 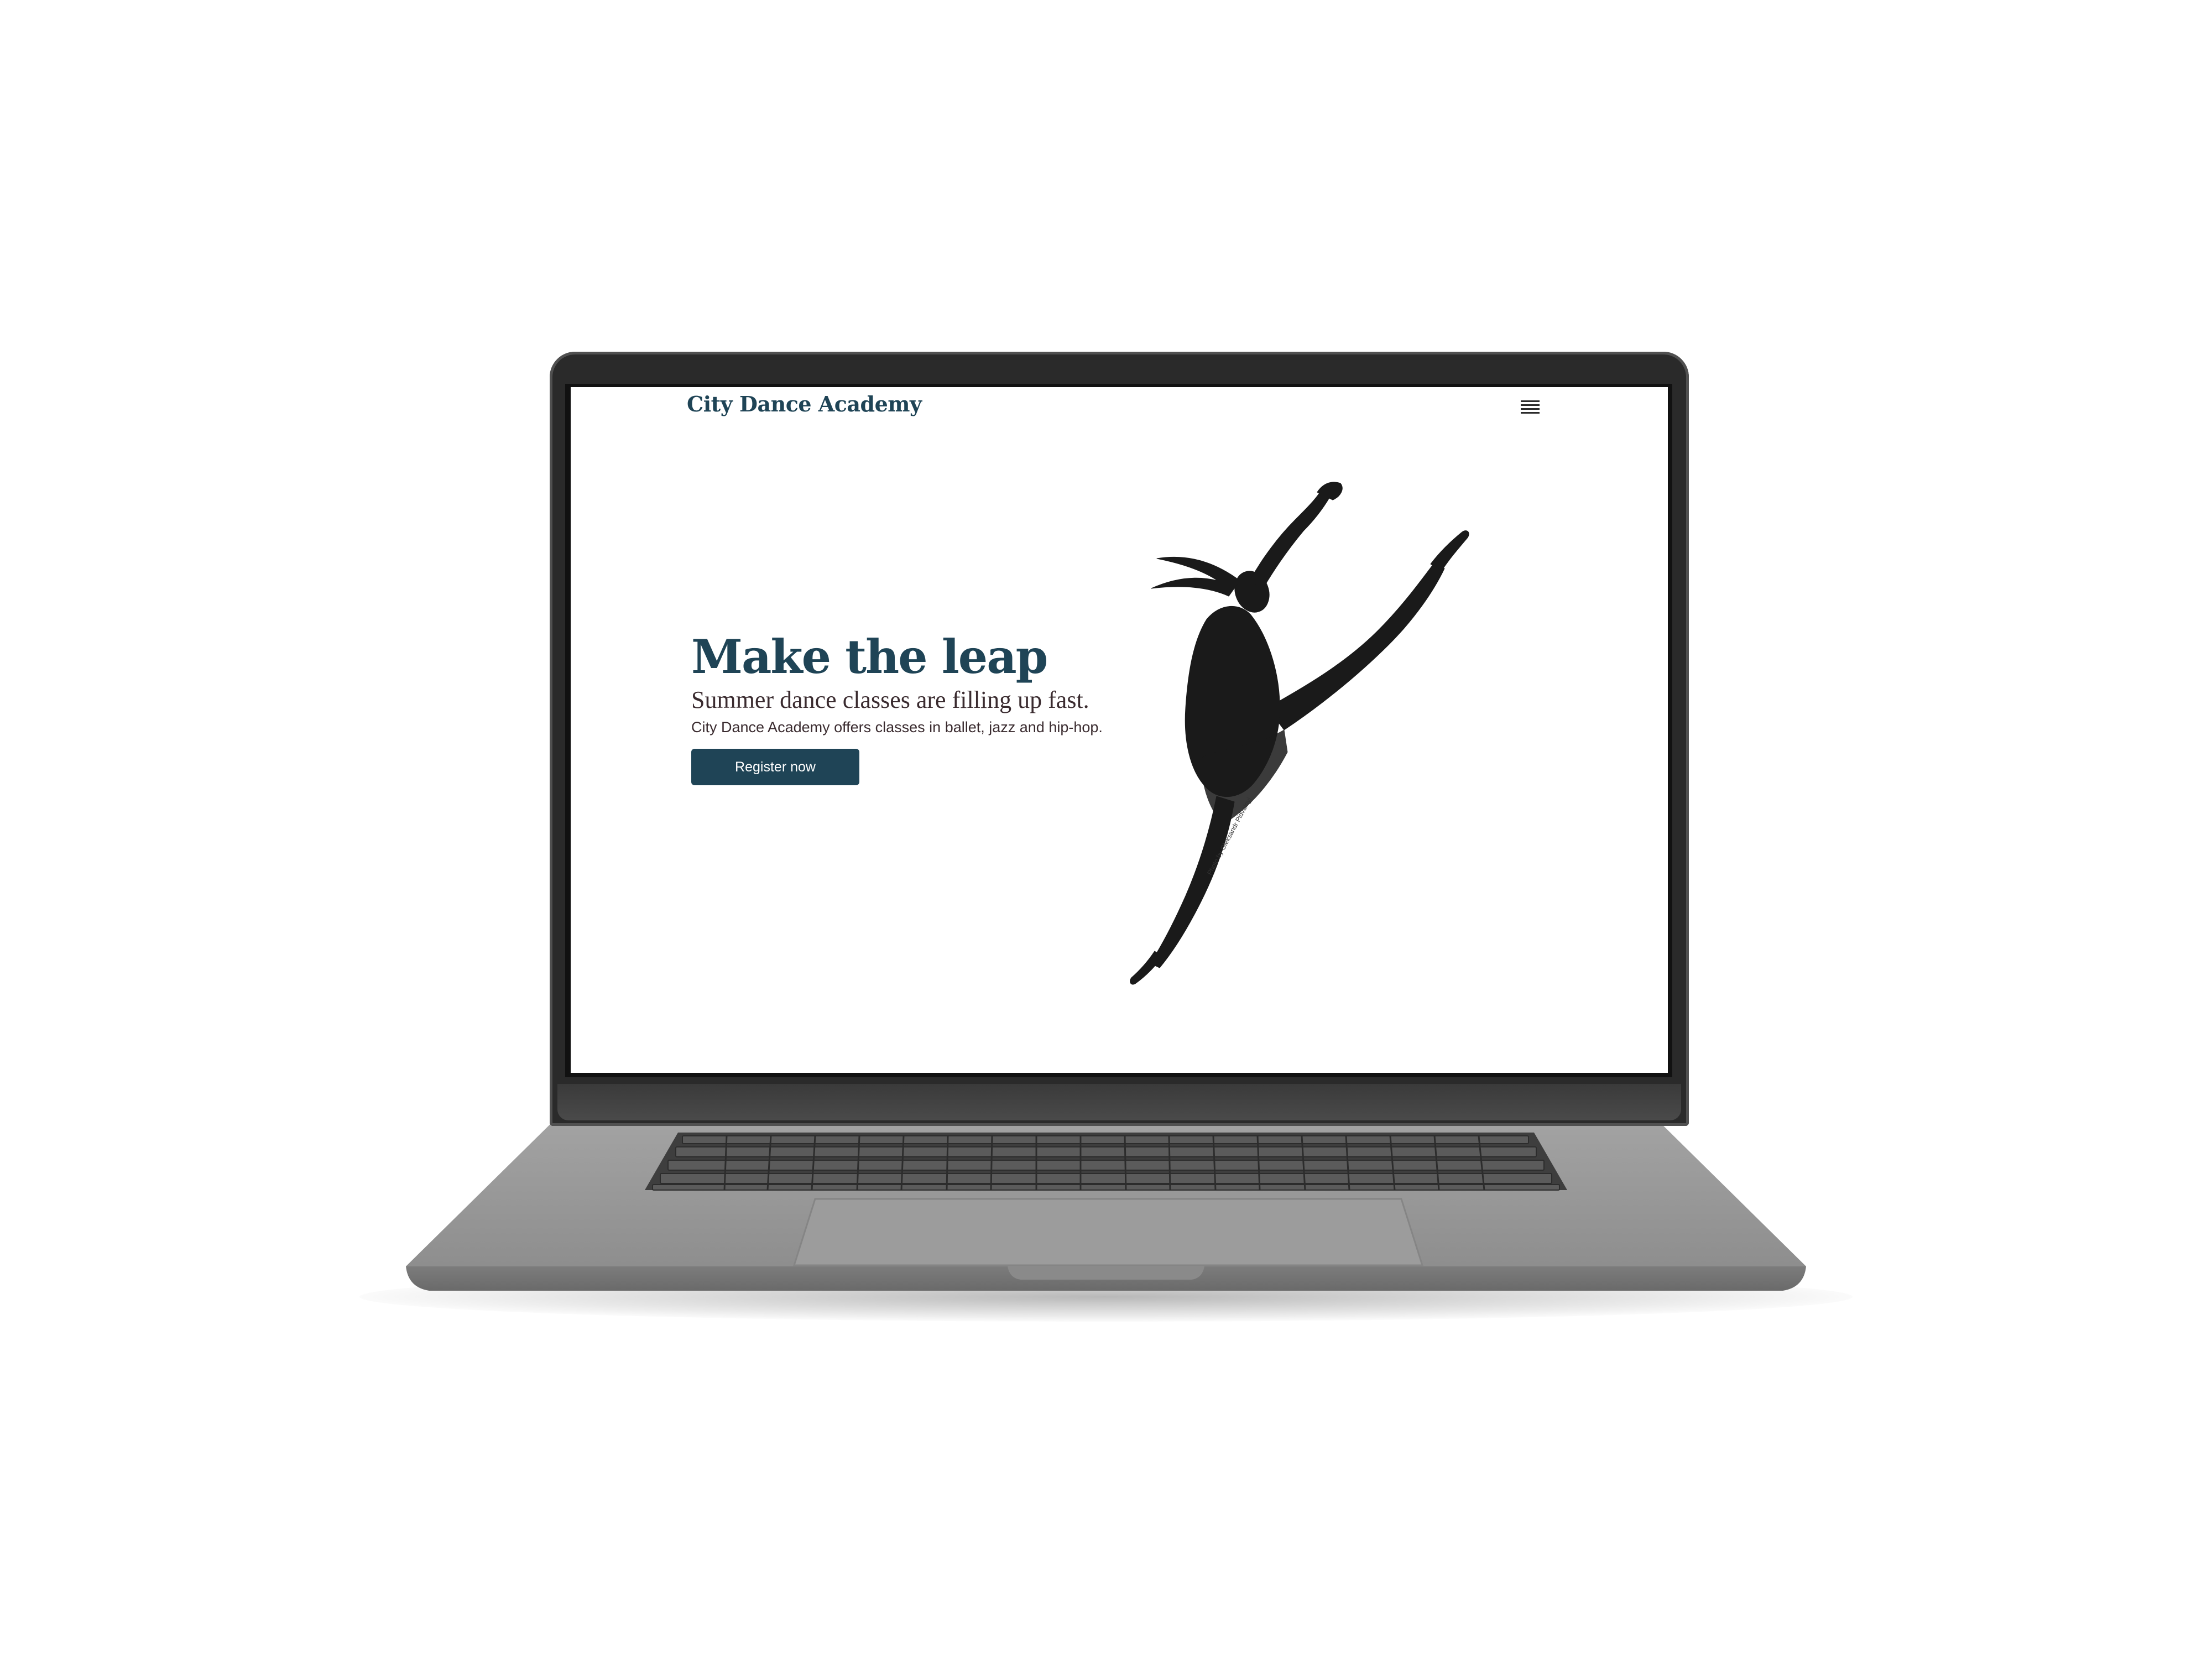 I want to click on register-button: Register now, so click(x=775, y=767).